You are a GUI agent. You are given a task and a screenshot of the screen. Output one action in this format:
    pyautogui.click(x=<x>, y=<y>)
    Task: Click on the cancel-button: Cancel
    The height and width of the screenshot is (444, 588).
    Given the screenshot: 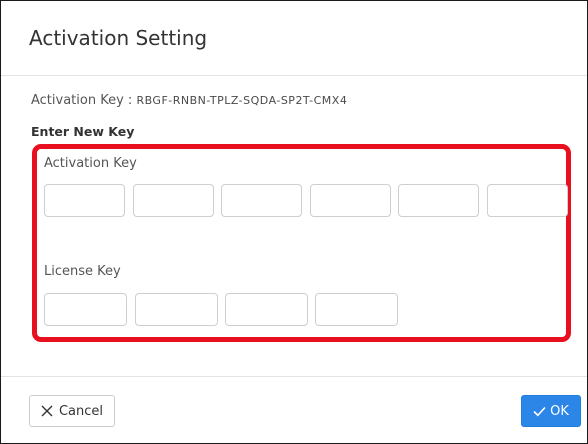 What is the action you would take?
    pyautogui.click(x=72, y=411)
    